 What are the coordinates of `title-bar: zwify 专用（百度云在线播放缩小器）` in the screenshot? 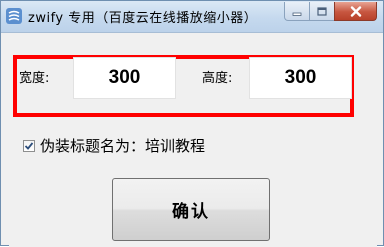 It's located at (192, 17).